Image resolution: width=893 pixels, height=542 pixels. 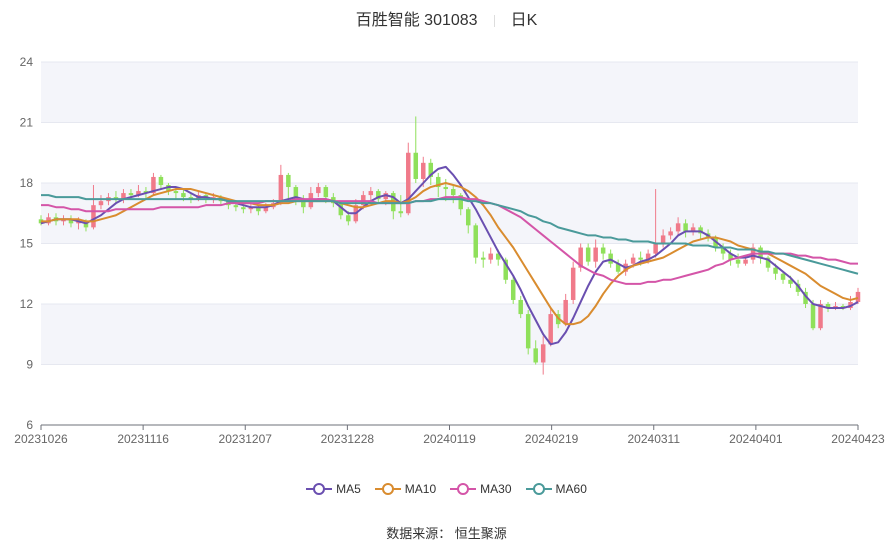 I want to click on x-tick-label: 20240311, so click(x=654, y=439).